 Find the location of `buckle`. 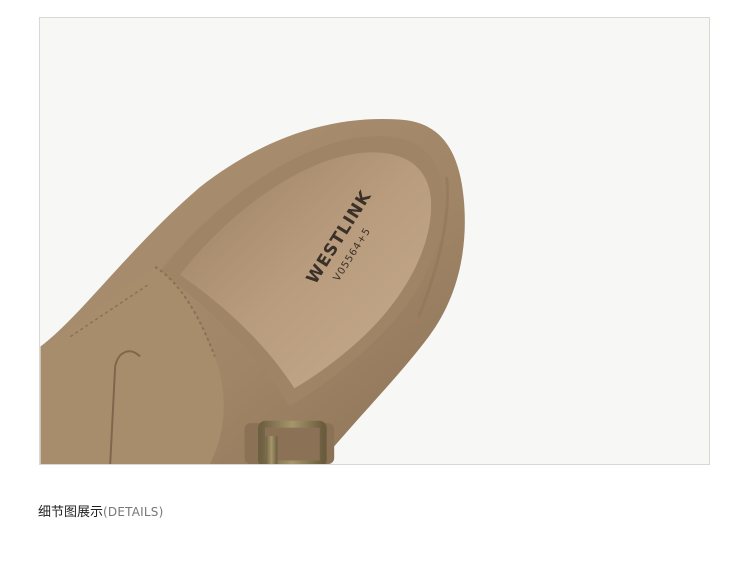

buckle is located at coordinates (289, 442).